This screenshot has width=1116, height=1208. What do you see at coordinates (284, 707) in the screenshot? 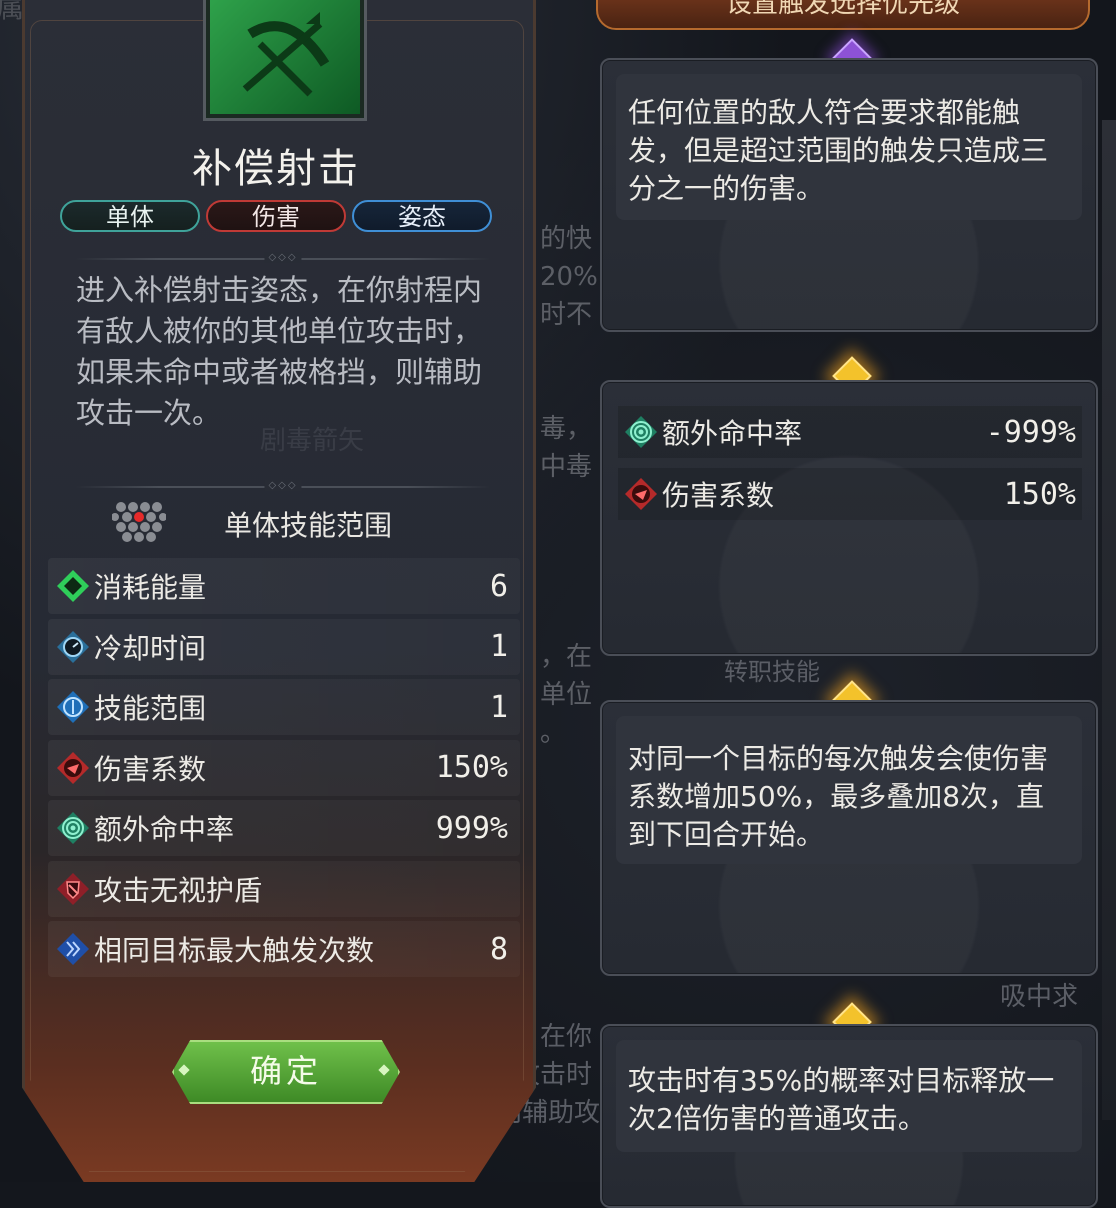
I see `stat-row-range: 技能范围 1` at bounding box center [284, 707].